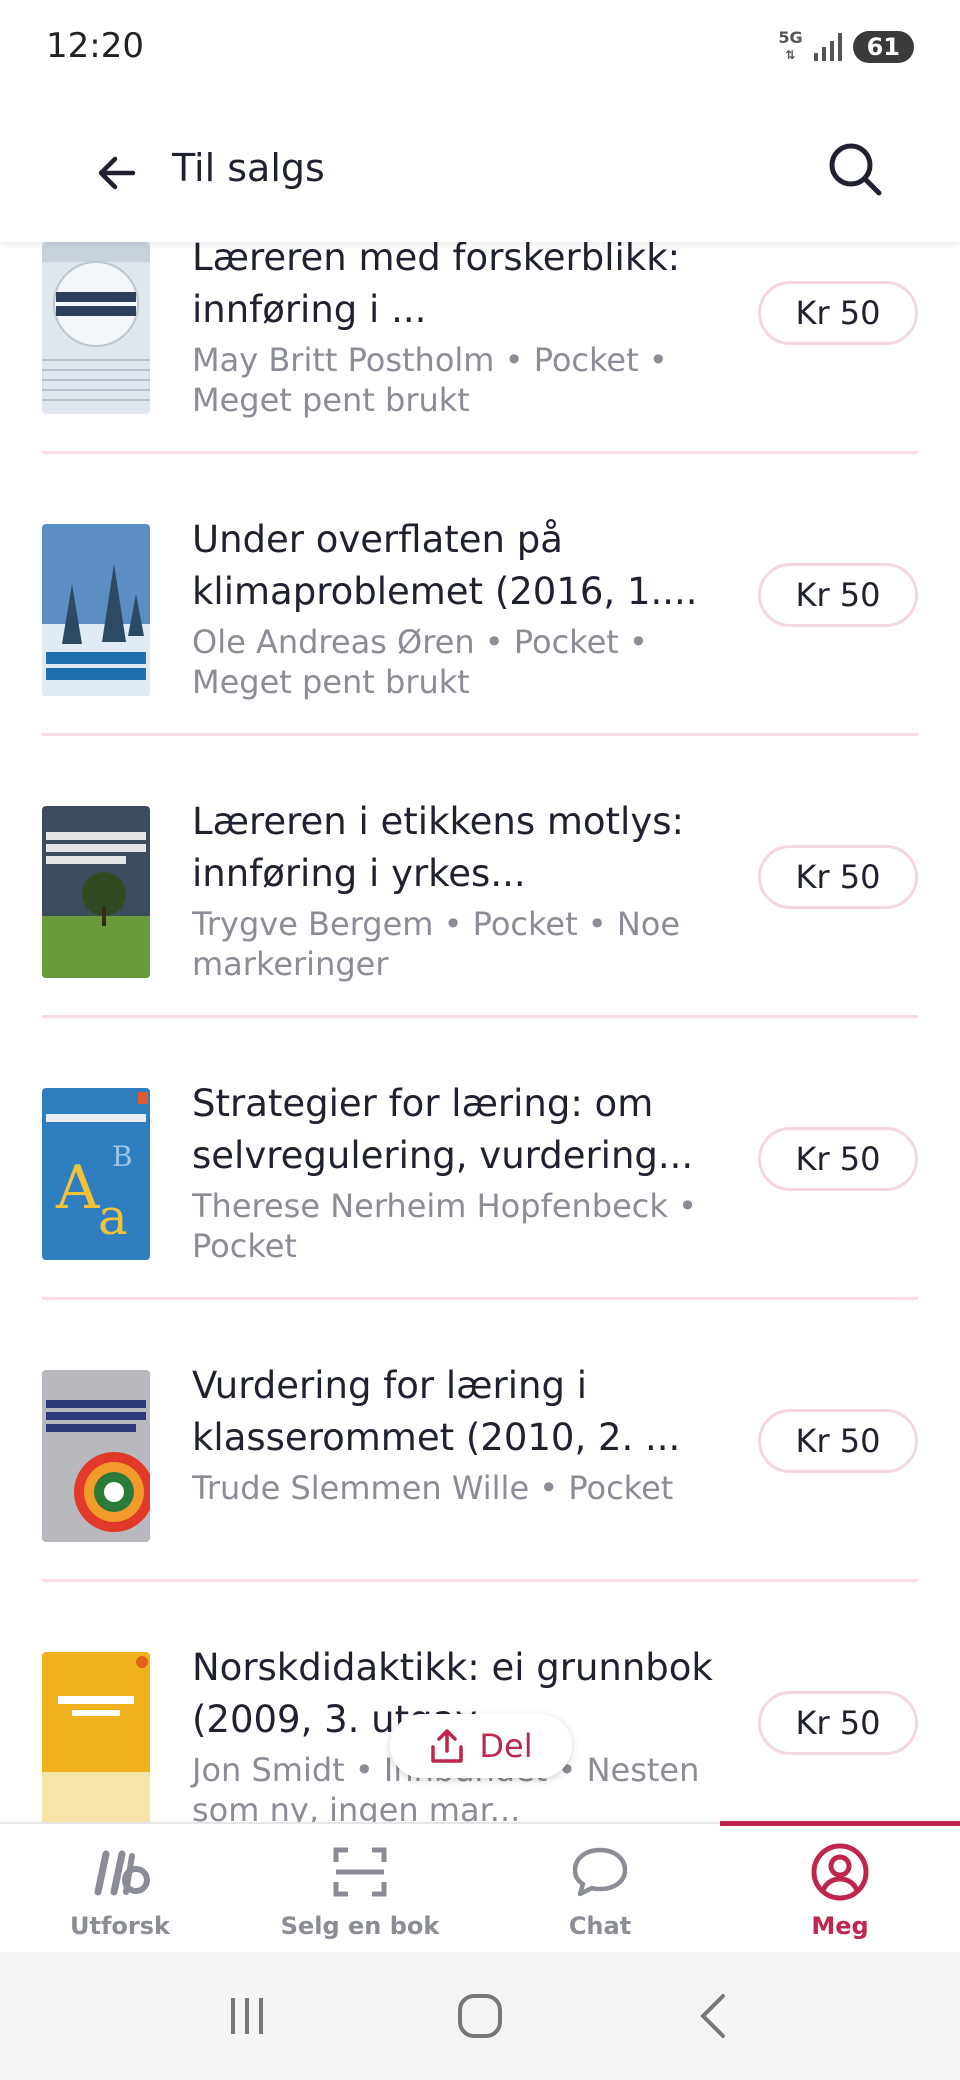  What do you see at coordinates (447, 1746) in the screenshot?
I see `share-icon` at bounding box center [447, 1746].